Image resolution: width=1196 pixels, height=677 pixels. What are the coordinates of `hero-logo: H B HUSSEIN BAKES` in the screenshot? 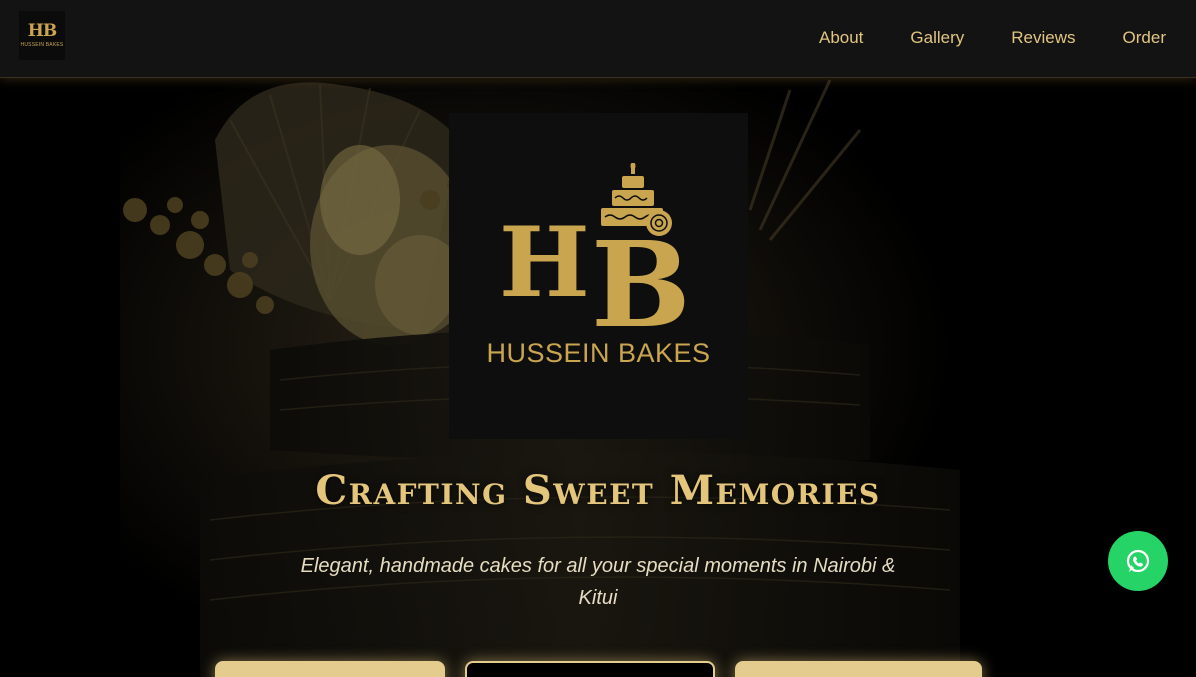 It's located at (598, 276).